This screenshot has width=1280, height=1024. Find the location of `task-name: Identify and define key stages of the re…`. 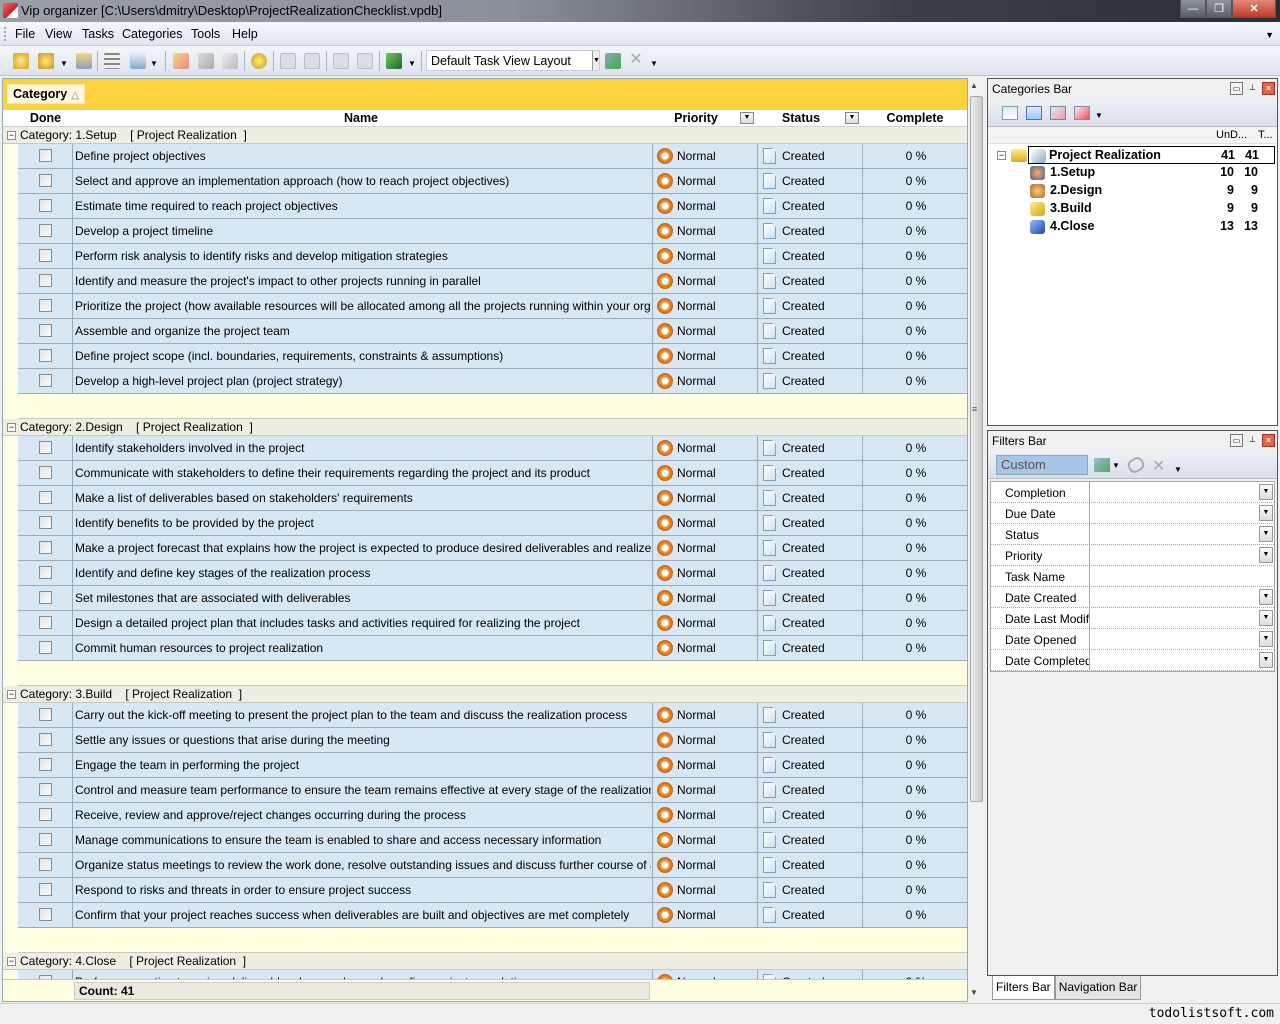

task-name: Identify and define key stages of the re… is located at coordinates (363, 573).